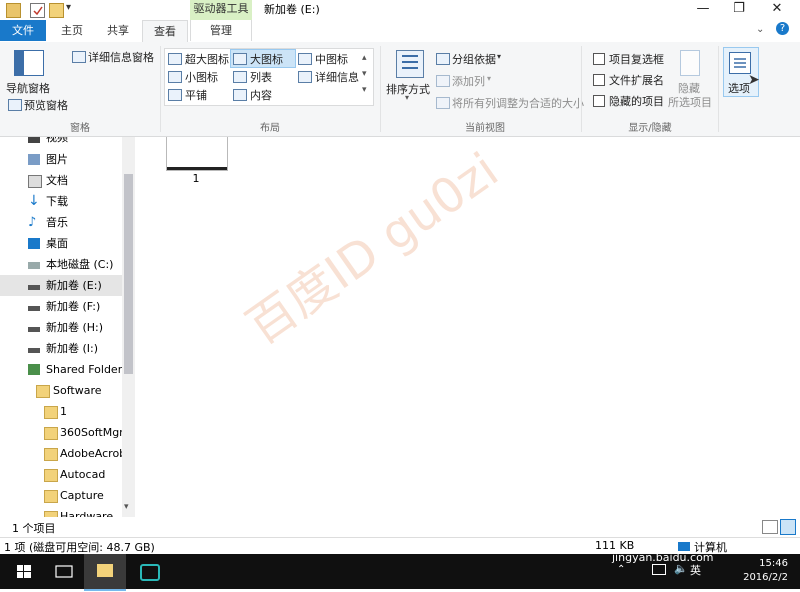 The height and width of the screenshot is (592, 800). What do you see at coordinates (64, 369) in the screenshot?
I see `nav-item-shared-folders: Shared Folders` at bounding box center [64, 369].